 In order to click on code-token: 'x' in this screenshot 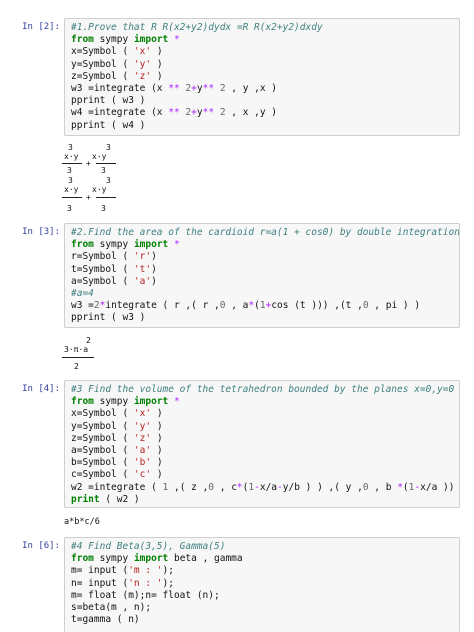, I will do `click(142, 52)`.